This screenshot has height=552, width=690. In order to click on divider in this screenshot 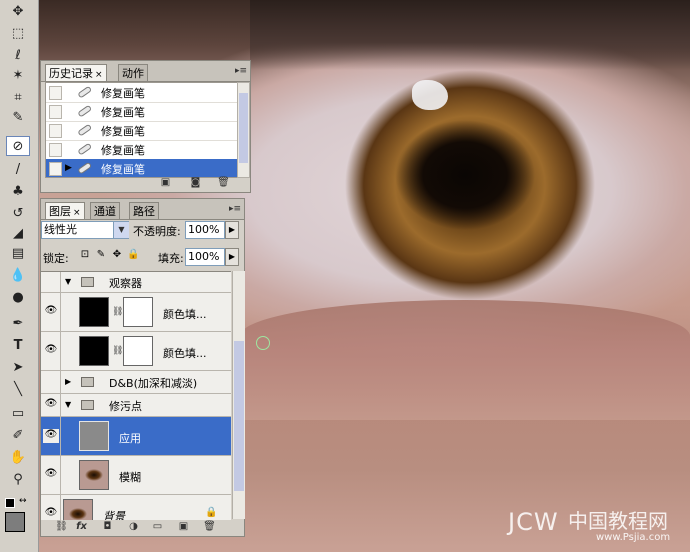, I will do `click(60, 405)`.